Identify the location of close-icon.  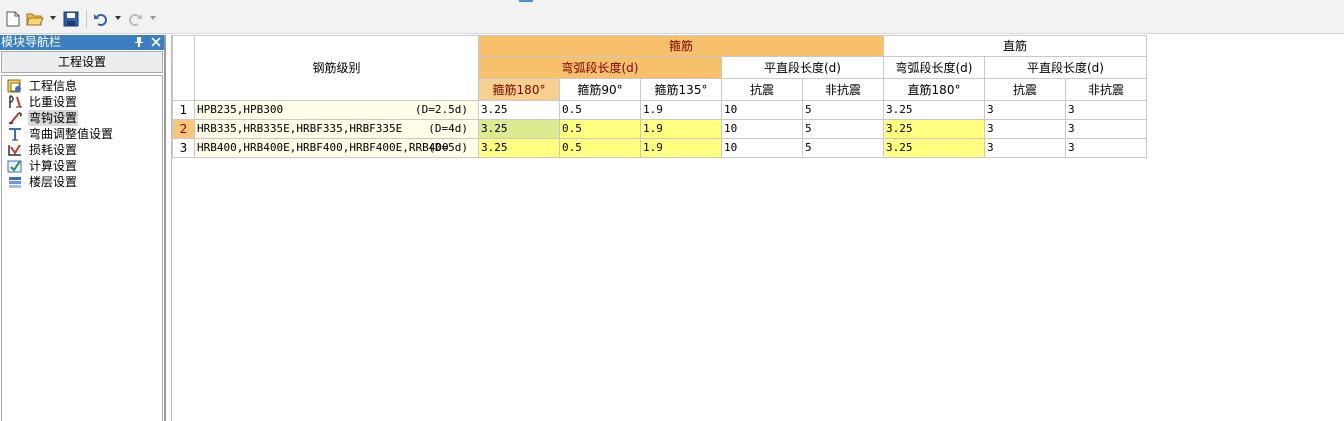
(156, 42).